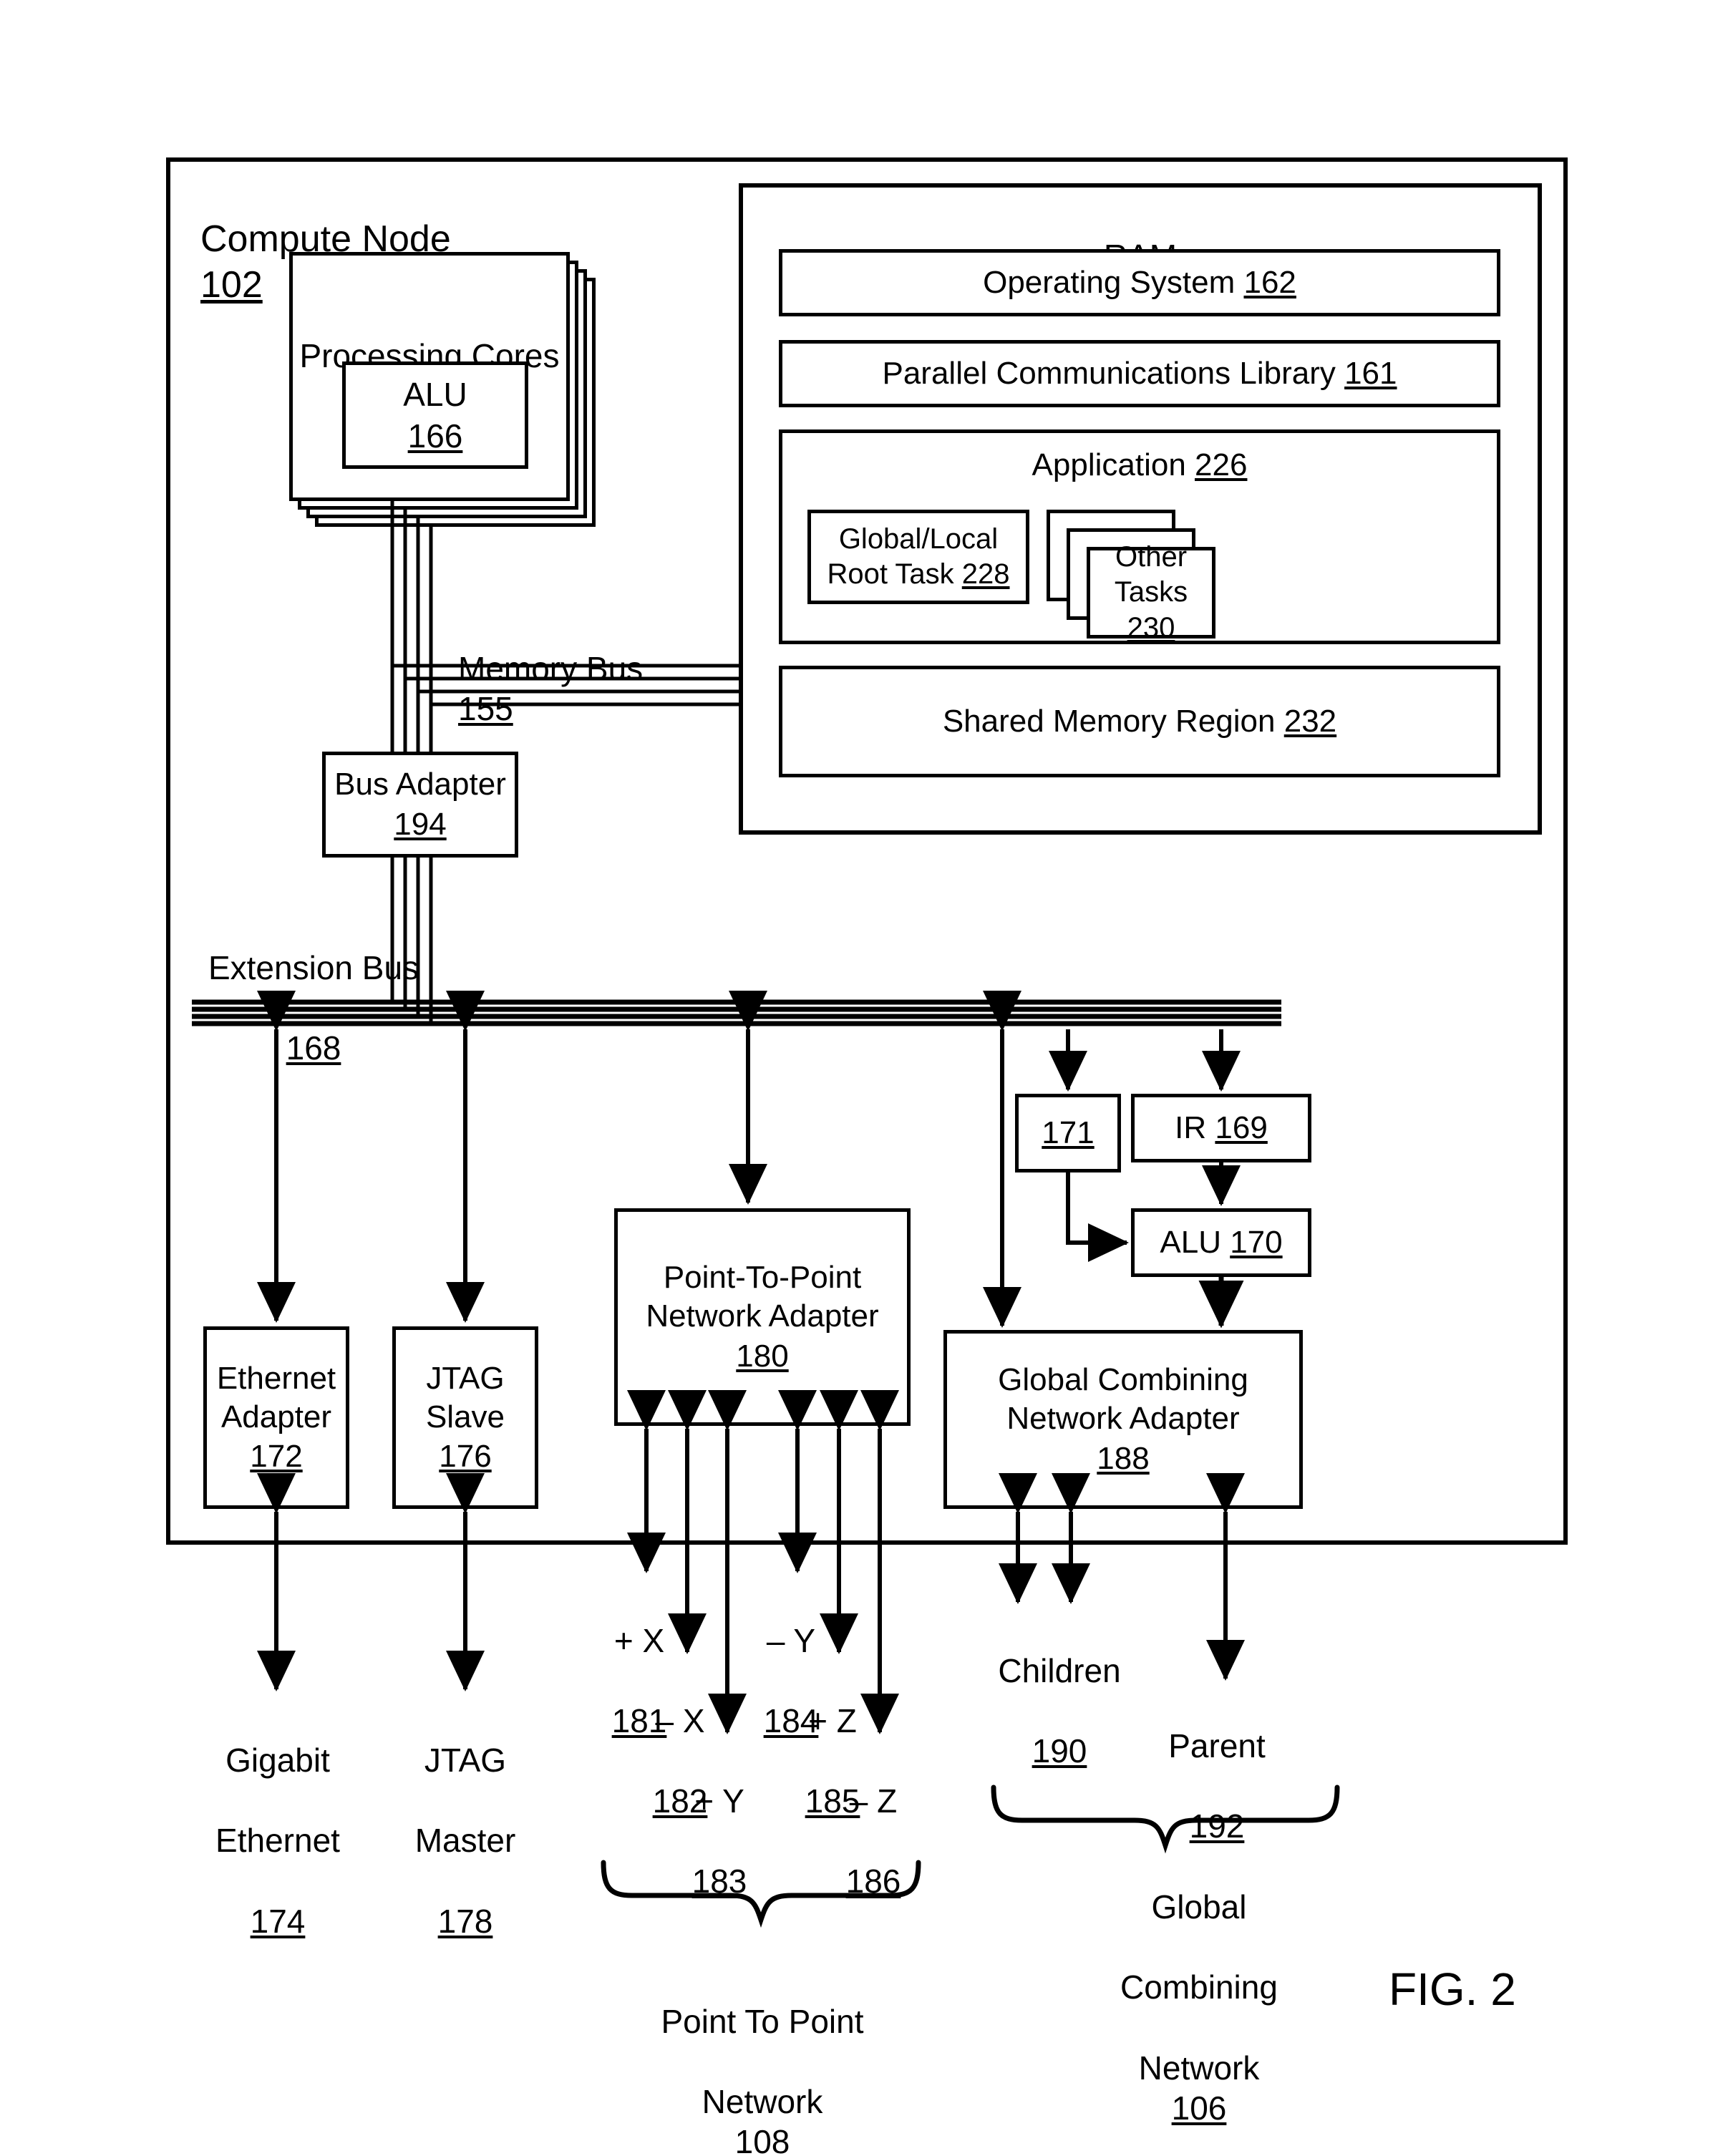  What do you see at coordinates (1370, 374) in the screenshot?
I see `parallel-comm-library-ref: 161` at bounding box center [1370, 374].